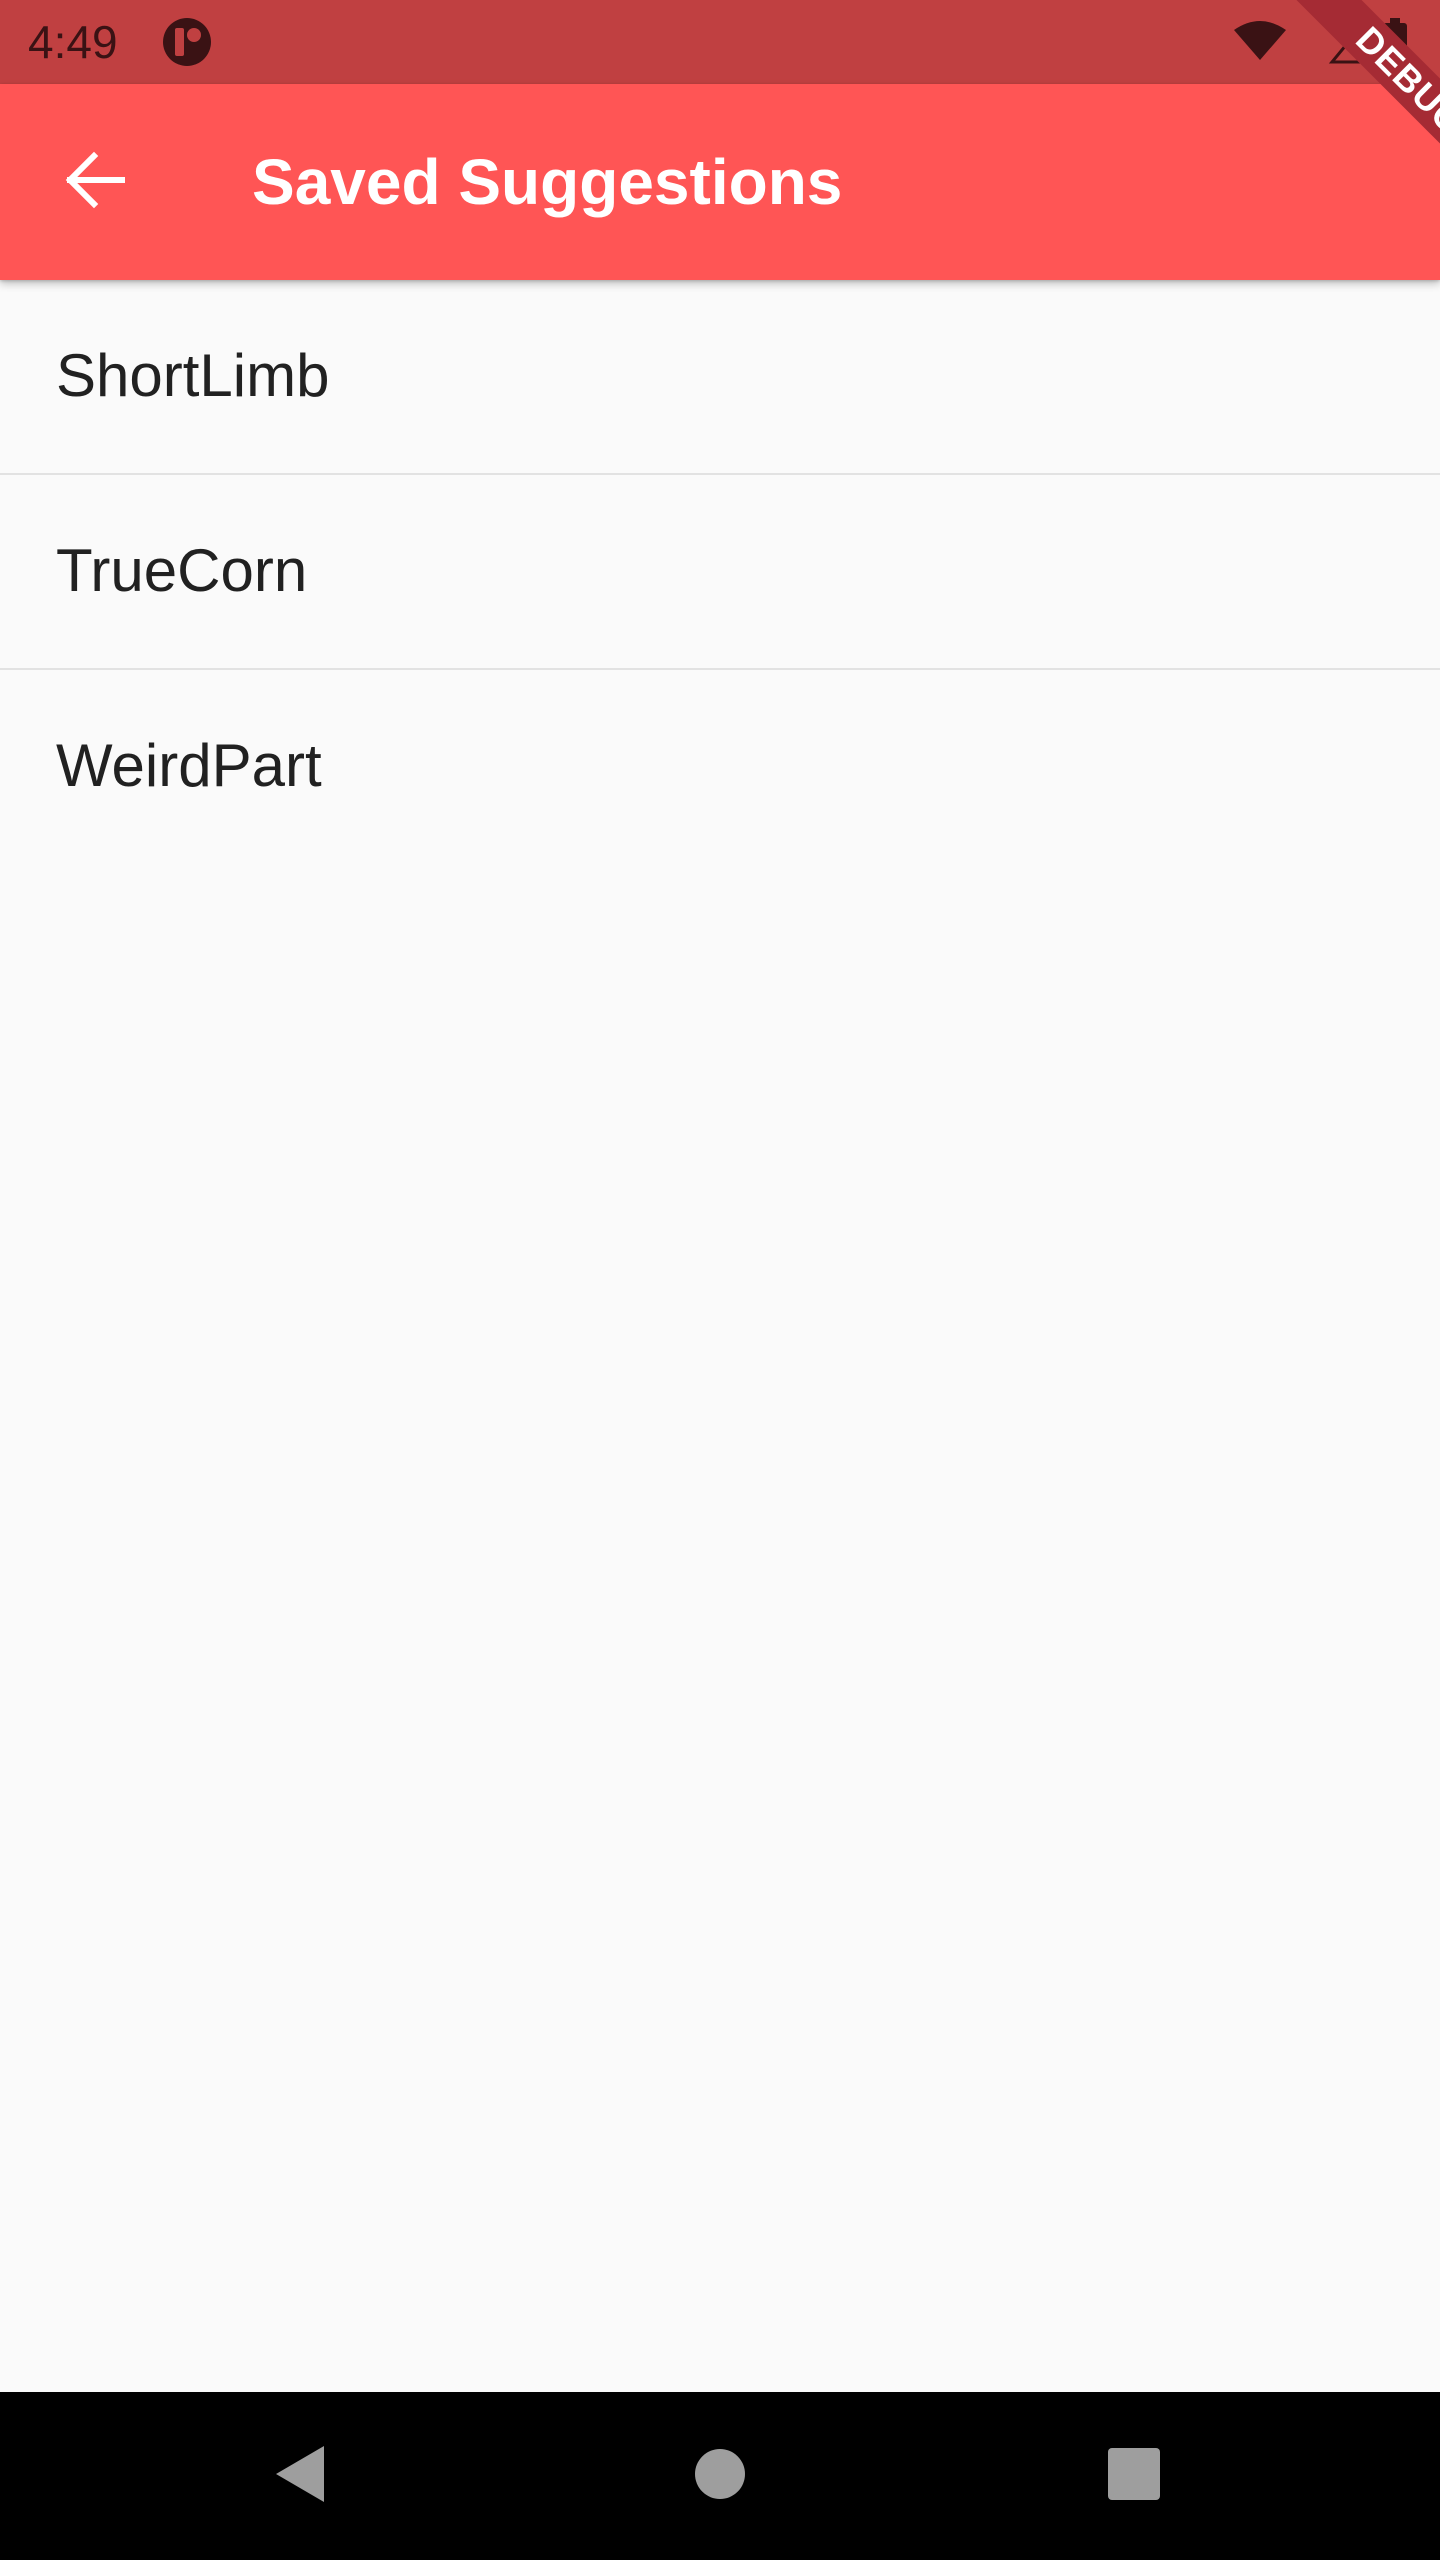 The image size is (1440, 2560). Describe the element at coordinates (189, 765) in the screenshot. I see `list-item-label: WeirdPart` at that location.